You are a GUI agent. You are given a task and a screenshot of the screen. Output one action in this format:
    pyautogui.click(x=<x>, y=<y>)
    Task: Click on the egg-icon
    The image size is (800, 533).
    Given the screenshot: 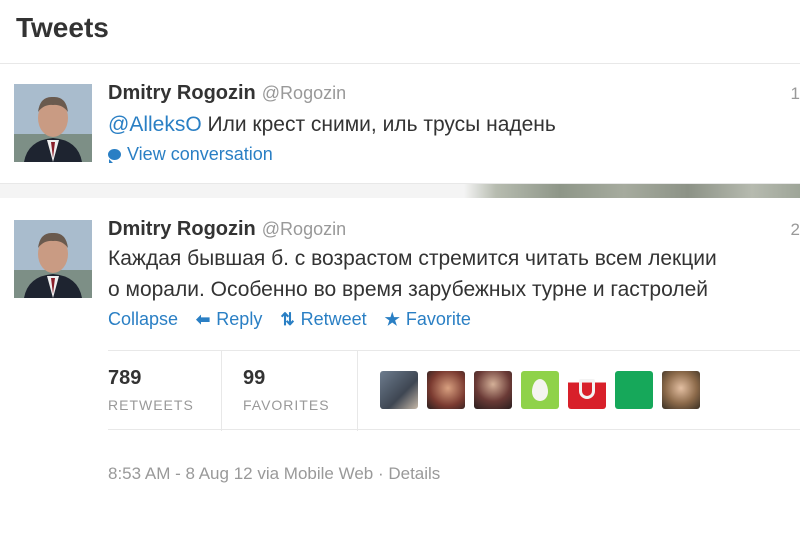 What is the action you would take?
    pyautogui.click(x=540, y=390)
    